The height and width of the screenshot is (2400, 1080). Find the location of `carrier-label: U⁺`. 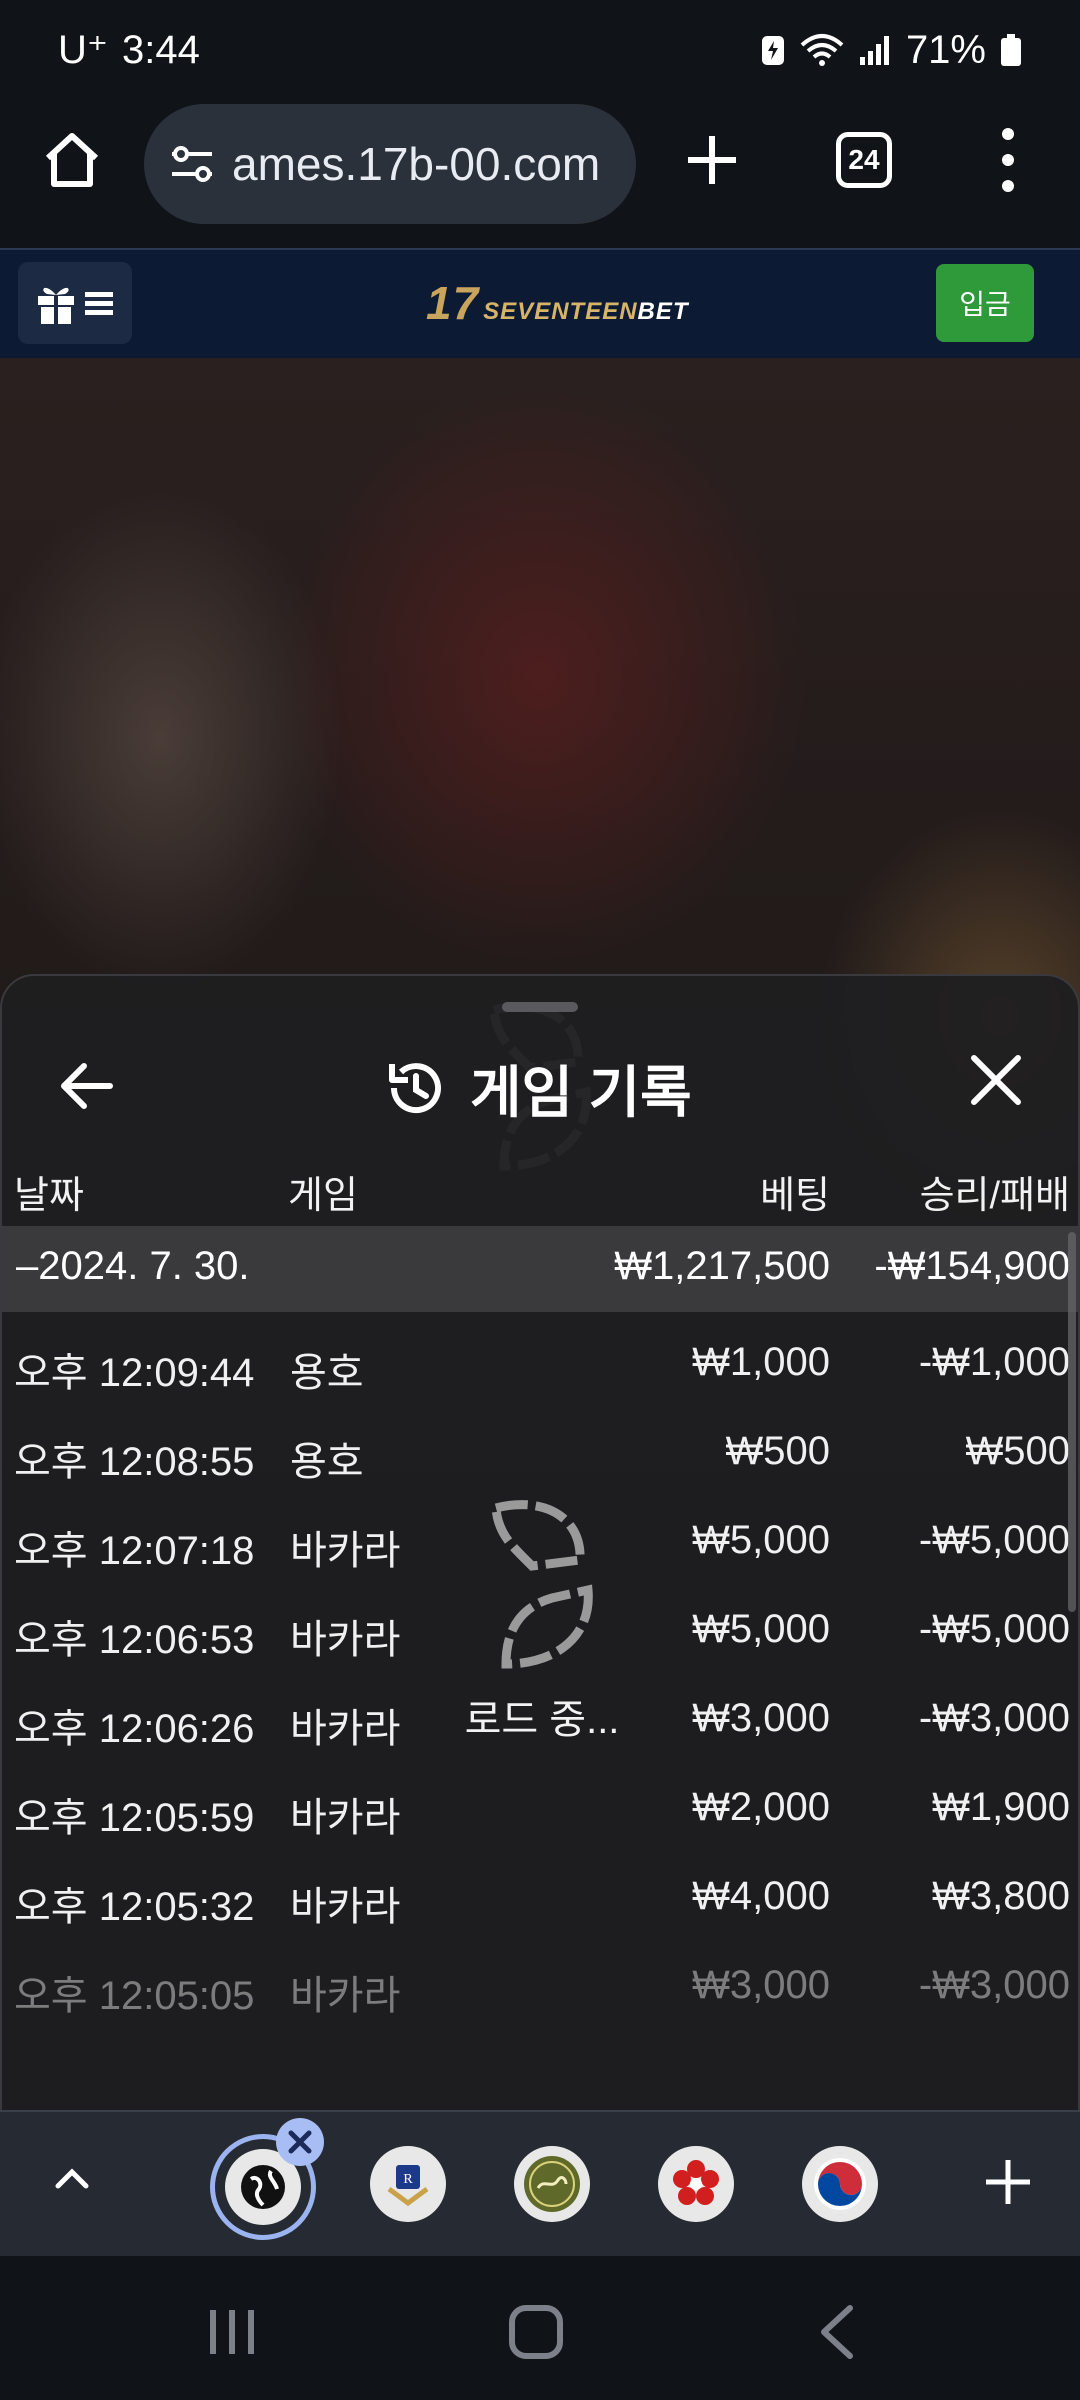

carrier-label: U⁺ is located at coordinates (83, 50).